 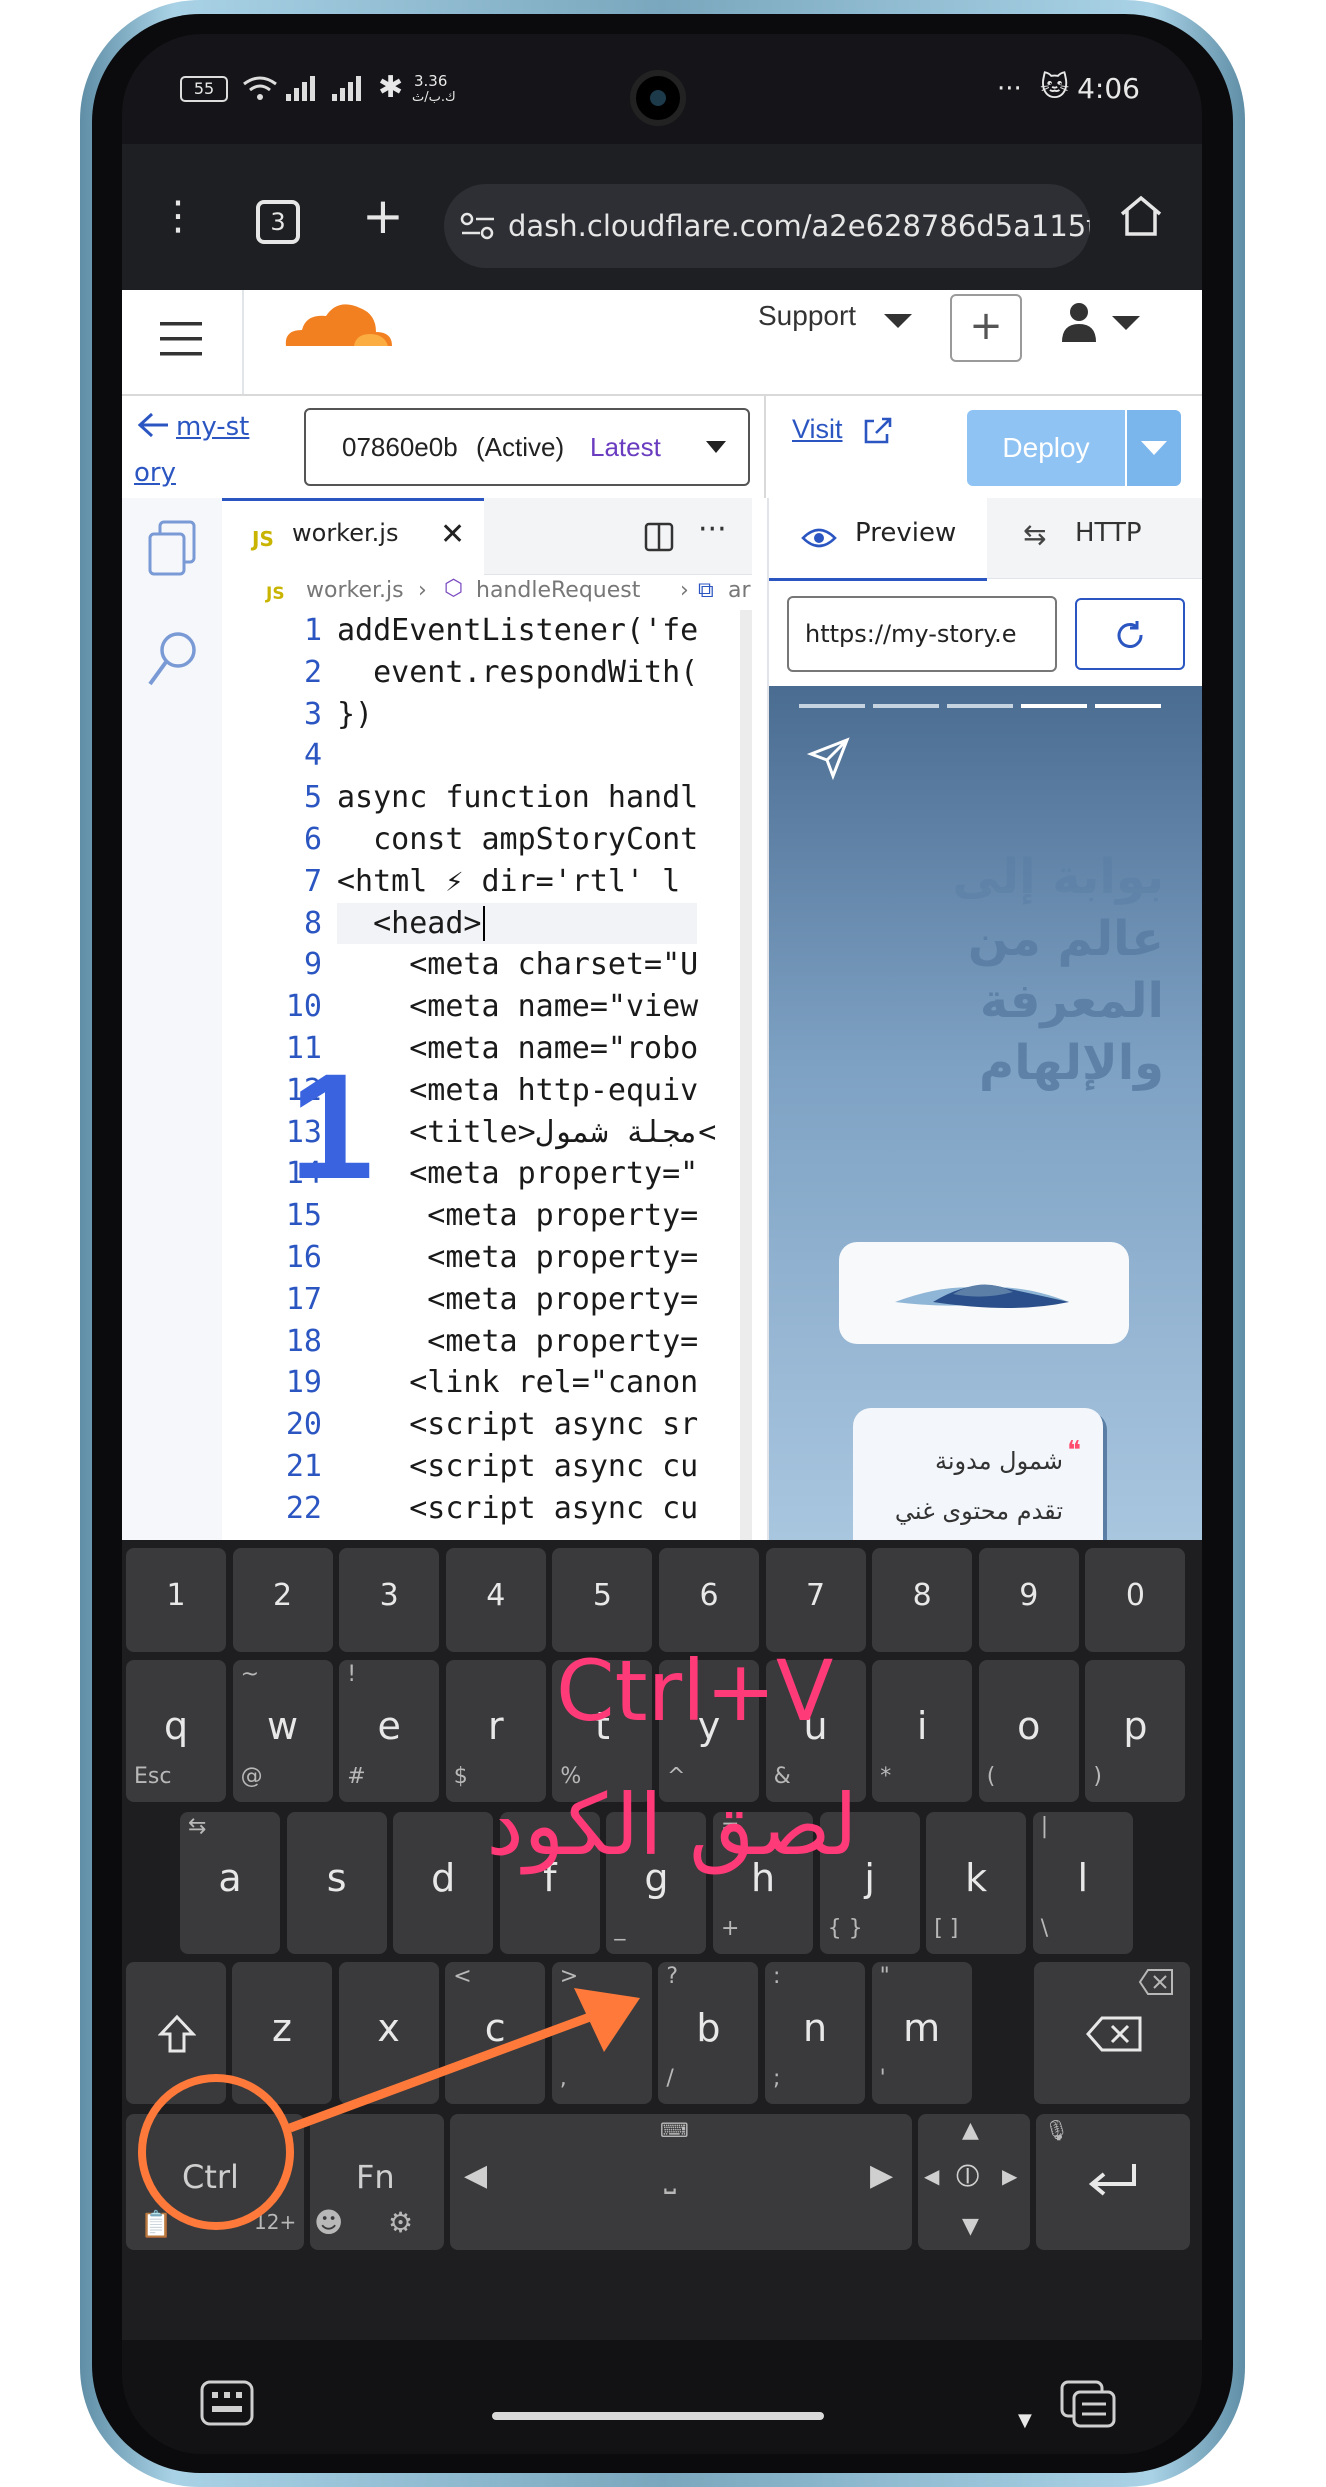 I want to click on hamburger-menu-icon, so click(x=181, y=339).